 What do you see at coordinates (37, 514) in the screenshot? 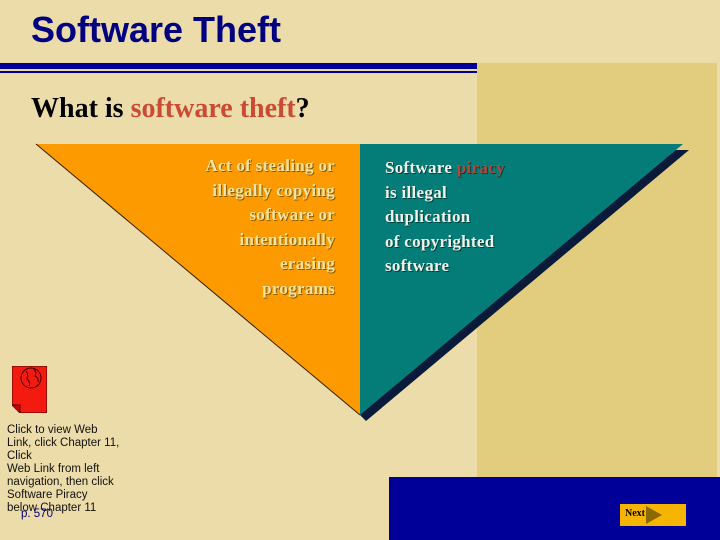
I see `page-reference: p. 570` at bounding box center [37, 514].